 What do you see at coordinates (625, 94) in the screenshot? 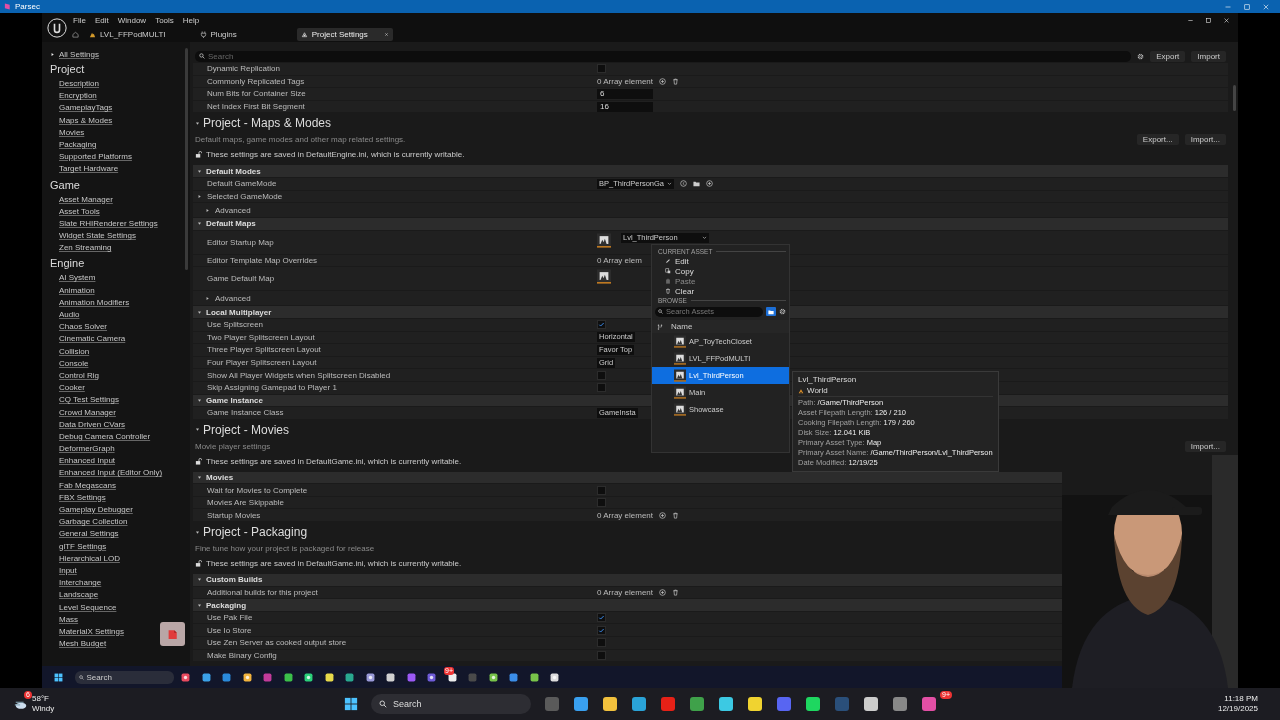
I see `number-field: 6` at bounding box center [625, 94].